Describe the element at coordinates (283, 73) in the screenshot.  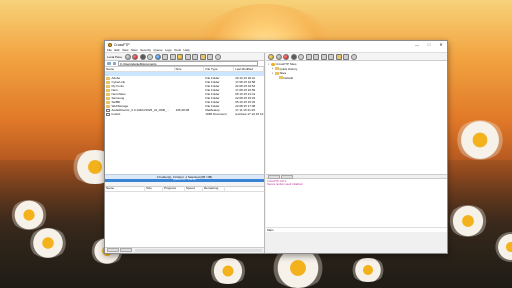
I see `tree-label: Sites` at that location.